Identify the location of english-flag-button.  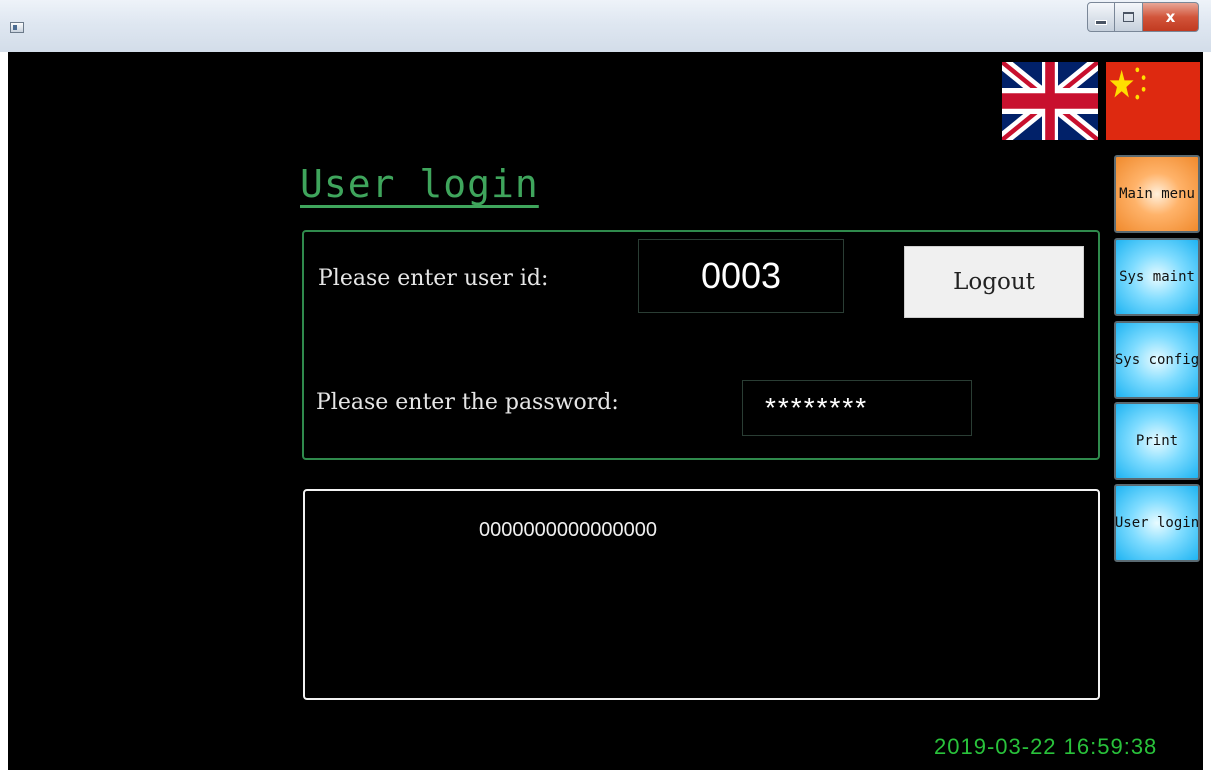
(1050, 101).